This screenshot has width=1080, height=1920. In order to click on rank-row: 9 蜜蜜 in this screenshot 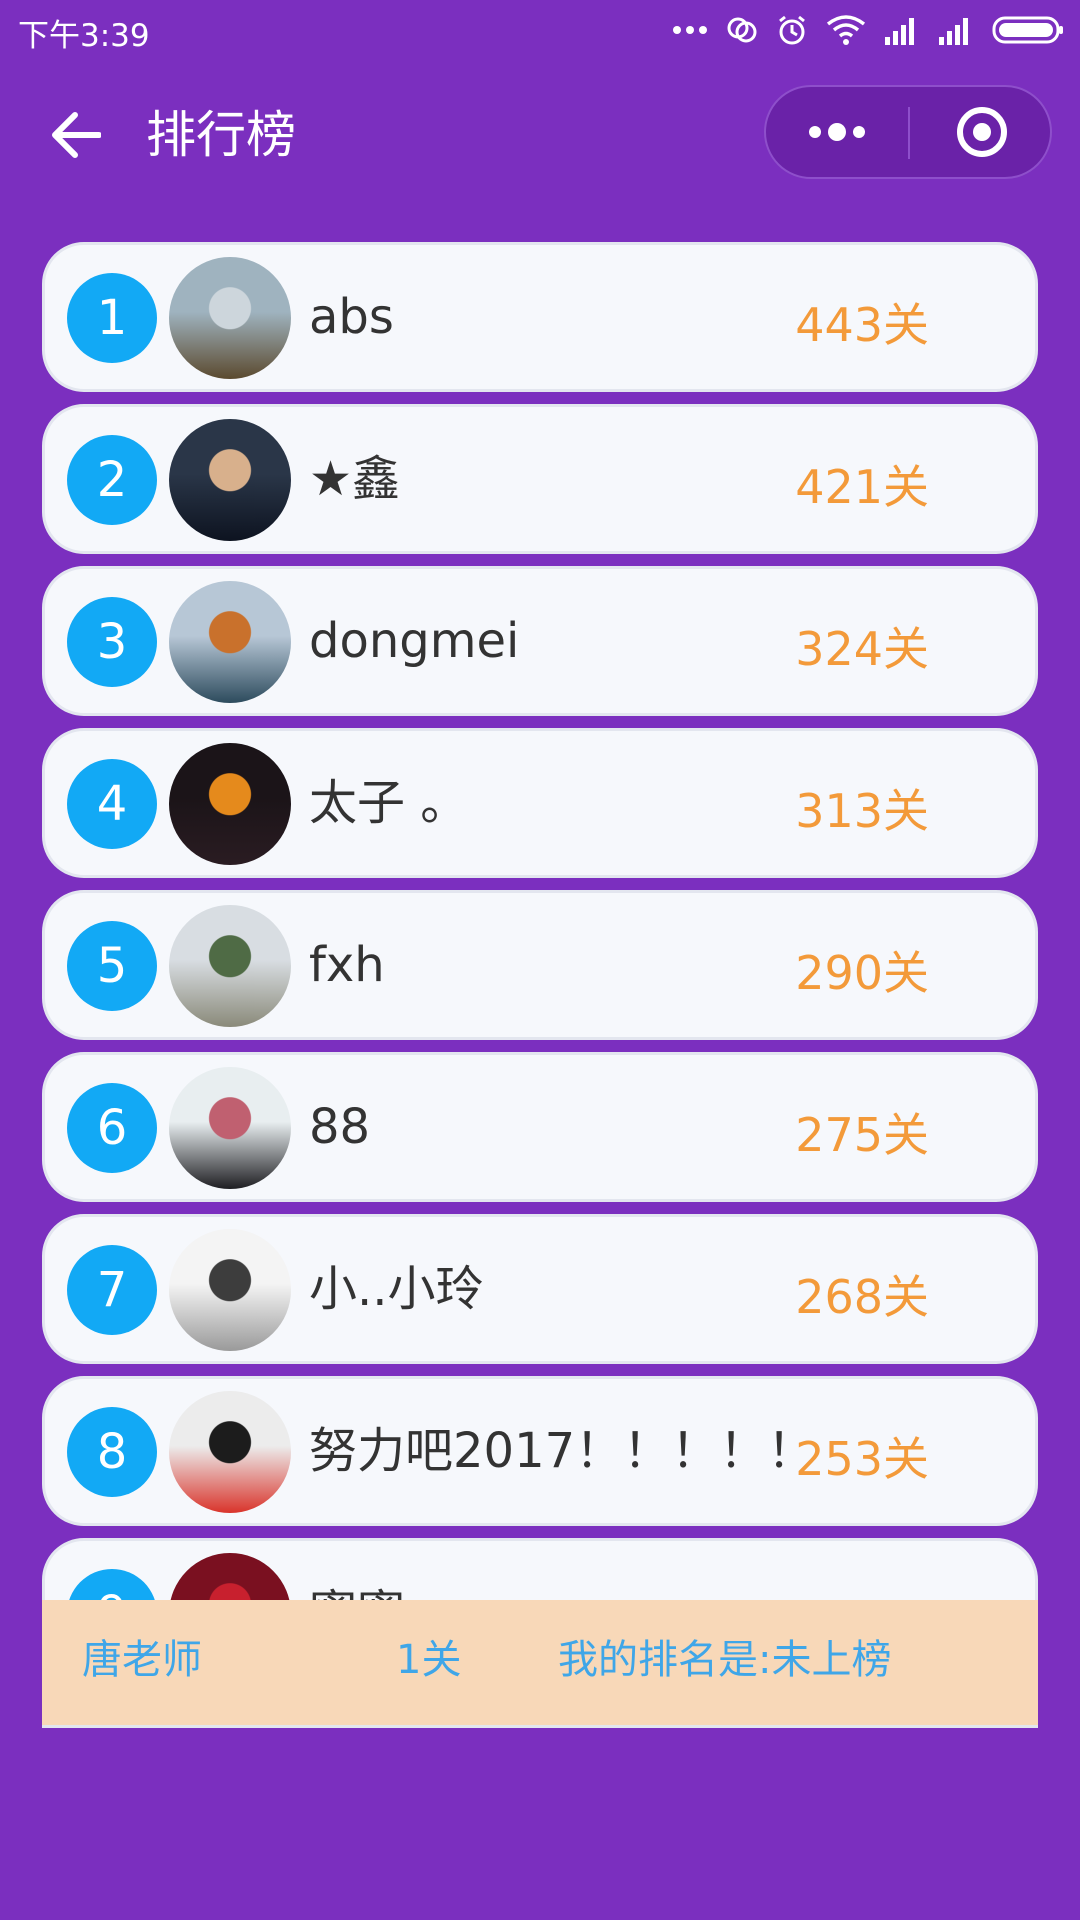, I will do `click(540, 1569)`.